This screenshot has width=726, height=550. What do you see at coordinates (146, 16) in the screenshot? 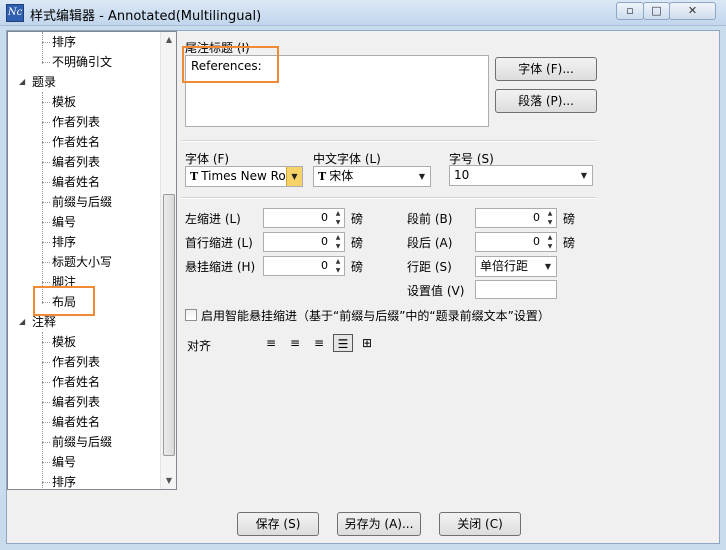
I see `window-title: 样式编辑器 - Annotated(Multilingual)` at bounding box center [146, 16].